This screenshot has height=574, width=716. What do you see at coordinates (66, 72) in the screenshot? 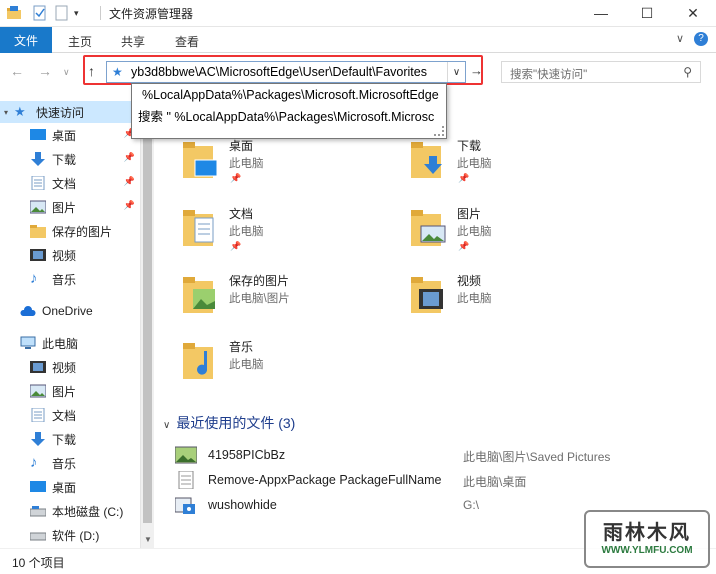
I see `recent-locations-icon: ∨` at bounding box center [66, 72].